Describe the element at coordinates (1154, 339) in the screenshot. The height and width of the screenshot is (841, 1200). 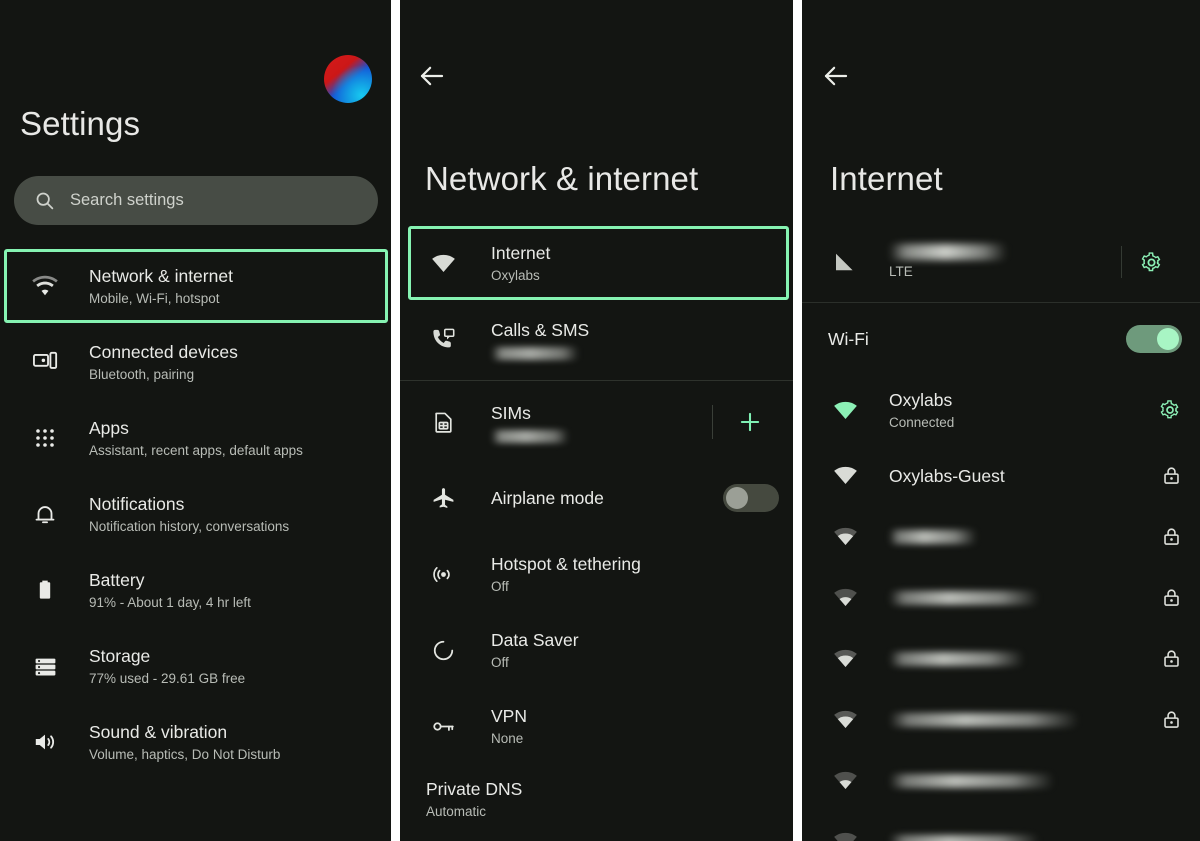
I see `wifi-toggle` at that location.